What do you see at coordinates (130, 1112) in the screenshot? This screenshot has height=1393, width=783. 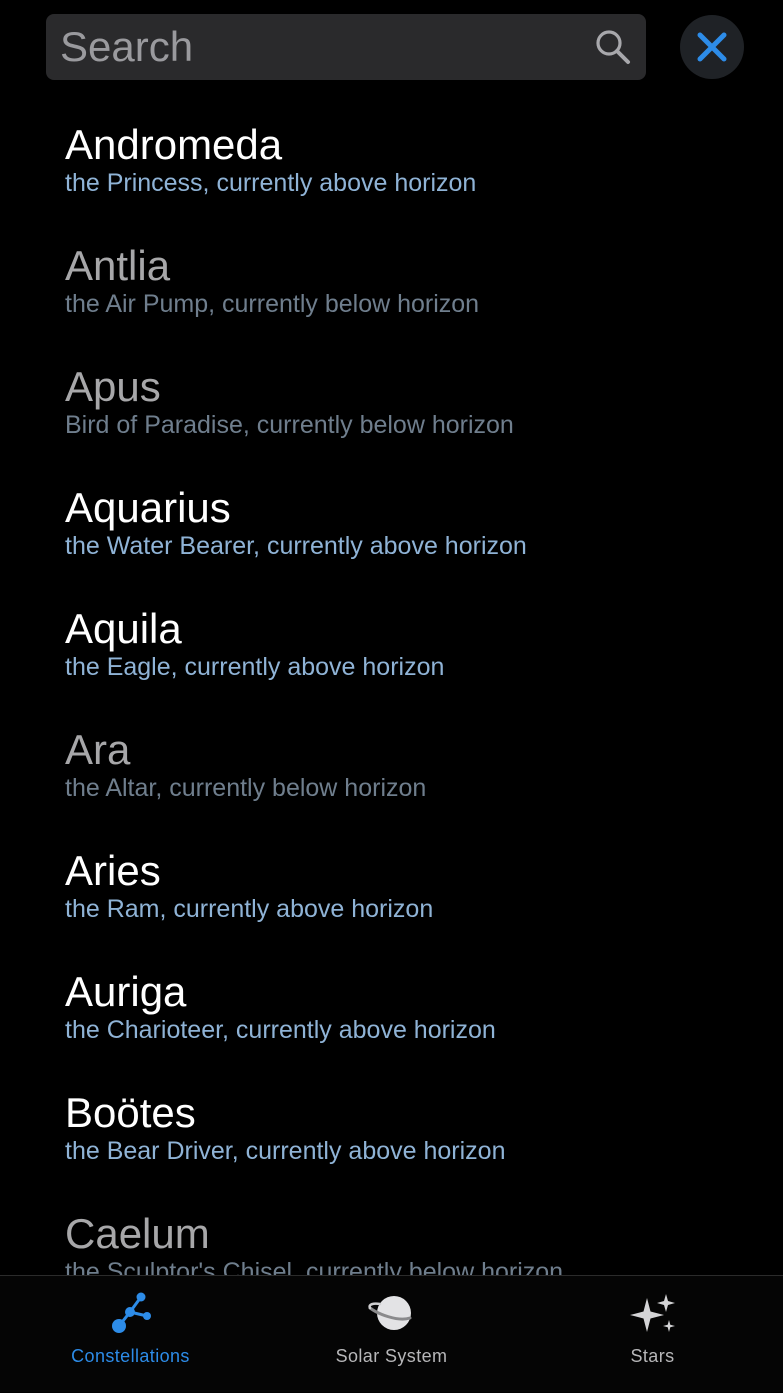 I see `constellation-name: Boötes` at bounding box center [130, 1112].